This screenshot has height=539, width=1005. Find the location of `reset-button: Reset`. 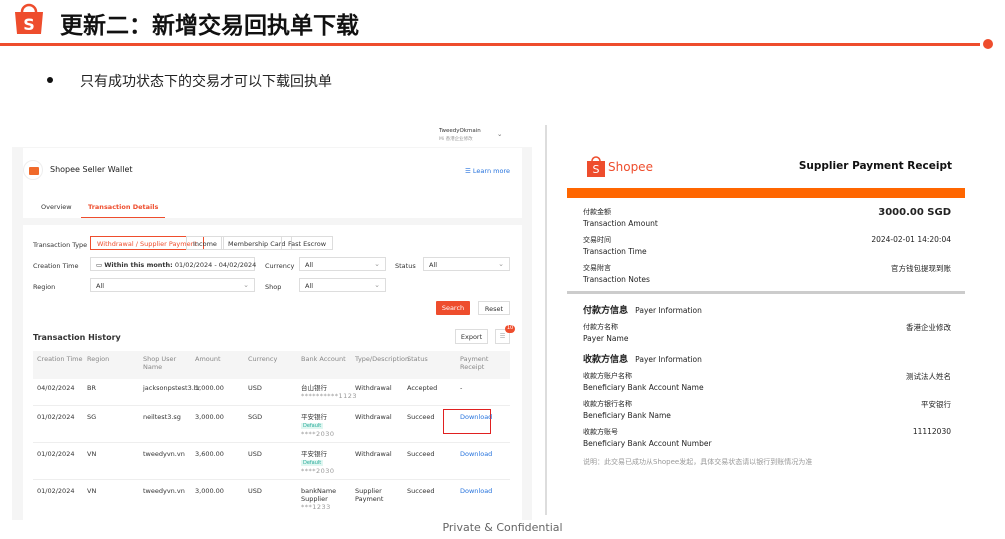

reset-button: Reset is located at coordinates (494, 308).